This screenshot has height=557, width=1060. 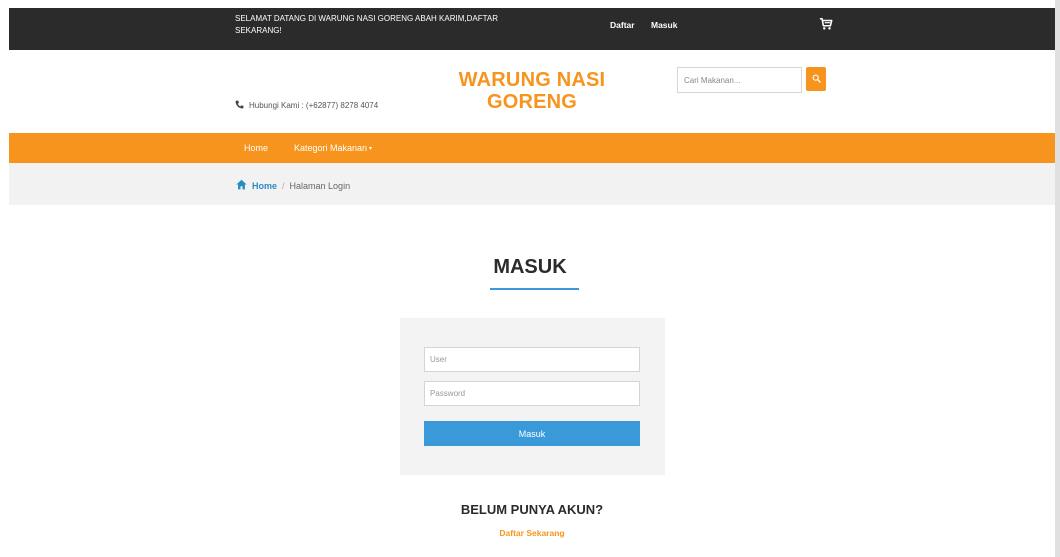 I want to click on breadcrumb-bar: Home / Halaman Login, so click(x=532, y=184).